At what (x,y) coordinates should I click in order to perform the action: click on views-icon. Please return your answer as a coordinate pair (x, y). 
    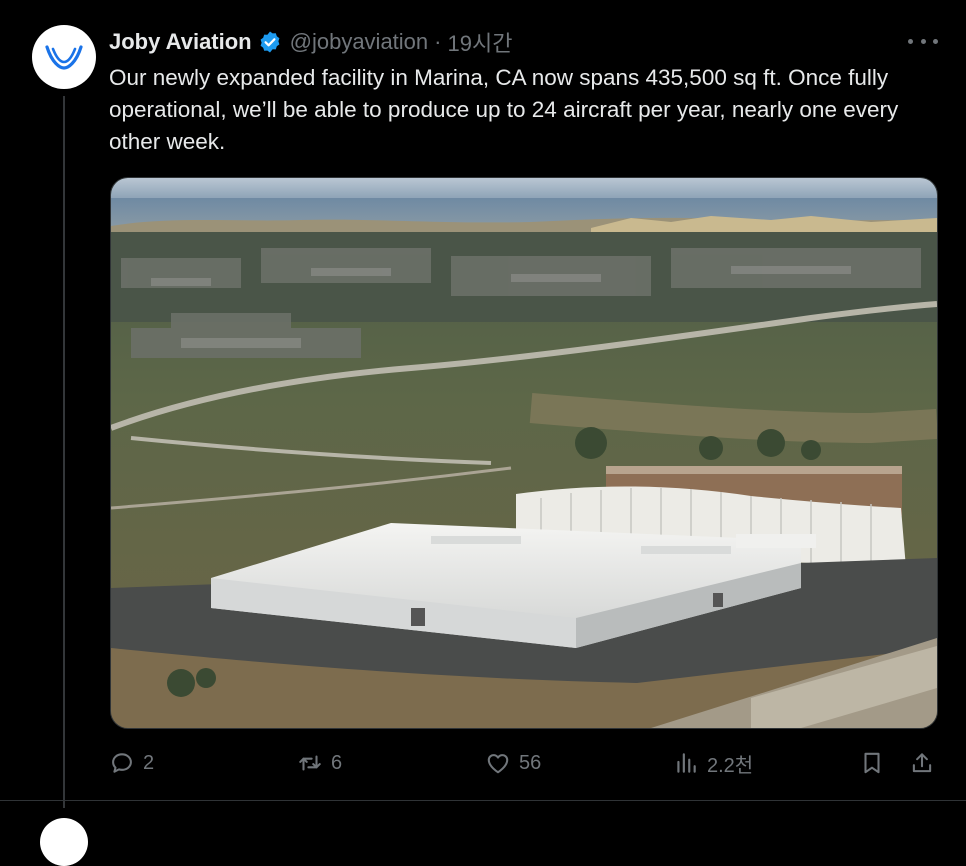
    Looking at the image, I should click on (686, 763).